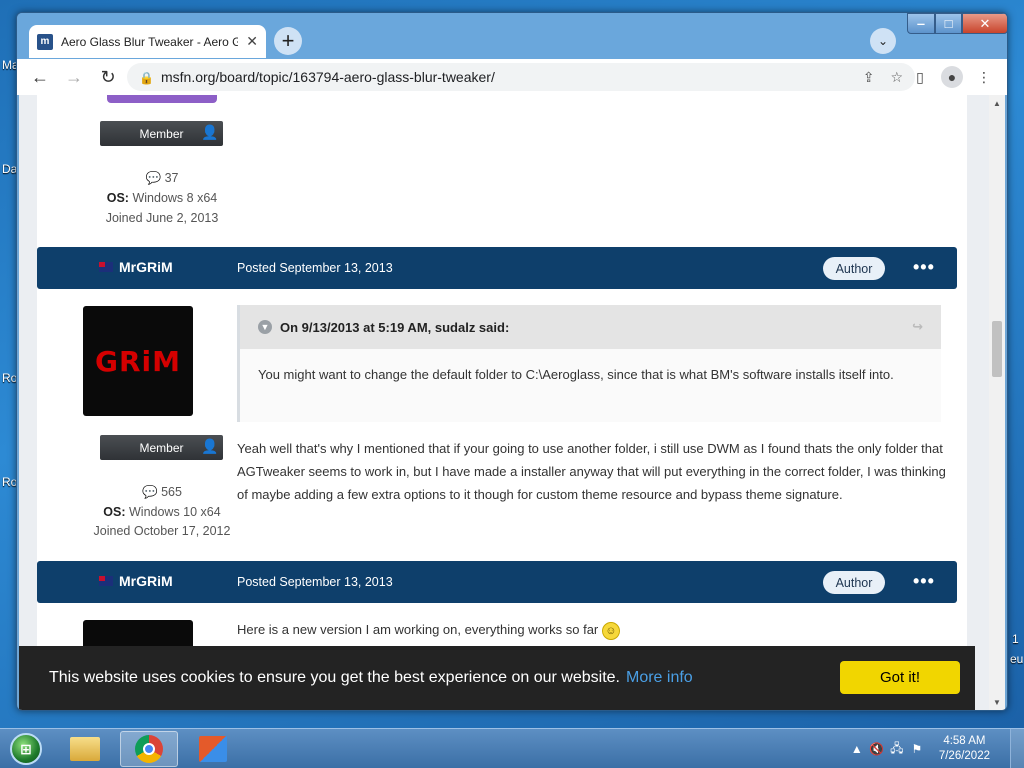 The image size is (1024, 768). I want to click on share-icon: ⇪, so click(869, 77).